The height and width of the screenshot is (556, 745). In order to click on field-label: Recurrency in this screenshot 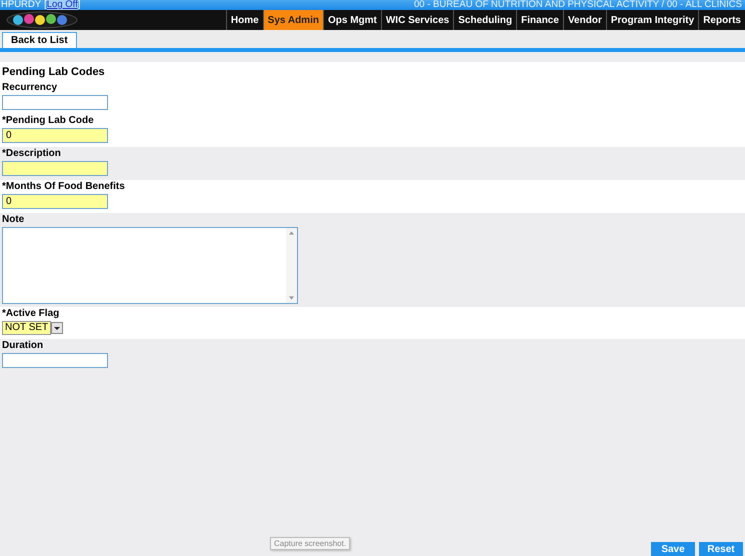, I will do `click(30, 88)`.